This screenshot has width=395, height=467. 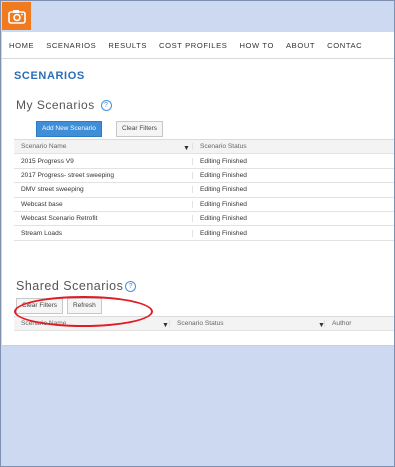 What do you see at coordinates (103, 147) in the screenshot?
I see `column-header-scenario-name: Scenario Name ▼` at bounding box center [103, 147].